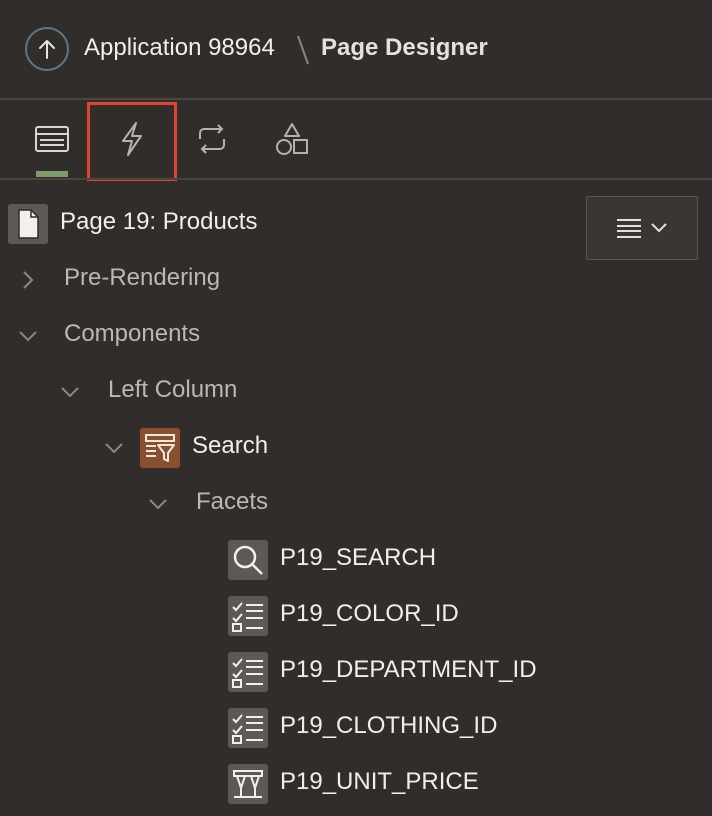 The image size is (712, 816). I want to click on facet-item-label: P19_DEPARTMENT_ID, so click(408, 669).